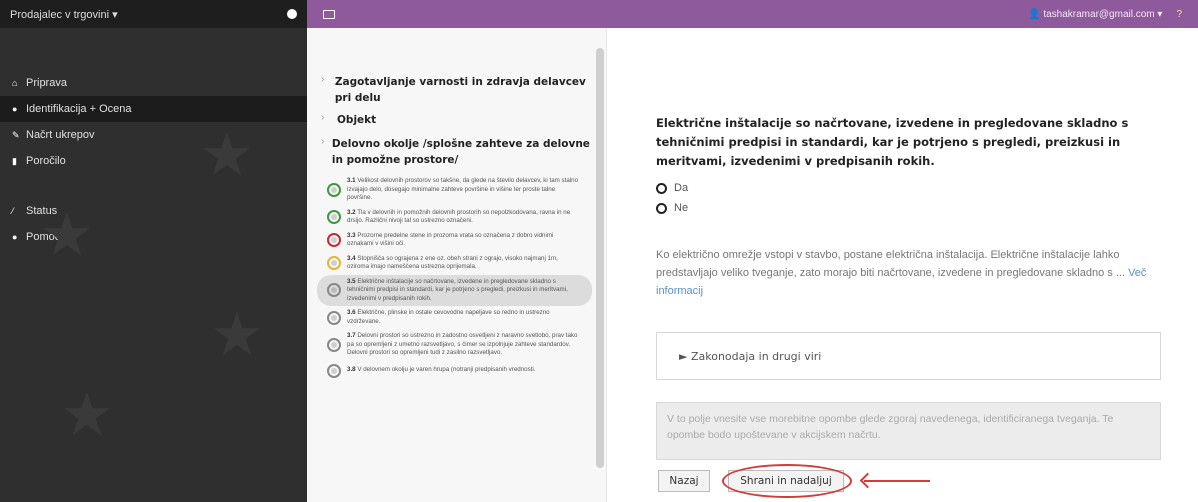  Describe the element at coordinates (672, 188) in the screenshot. I see `radio-option-da: Da` at that location.